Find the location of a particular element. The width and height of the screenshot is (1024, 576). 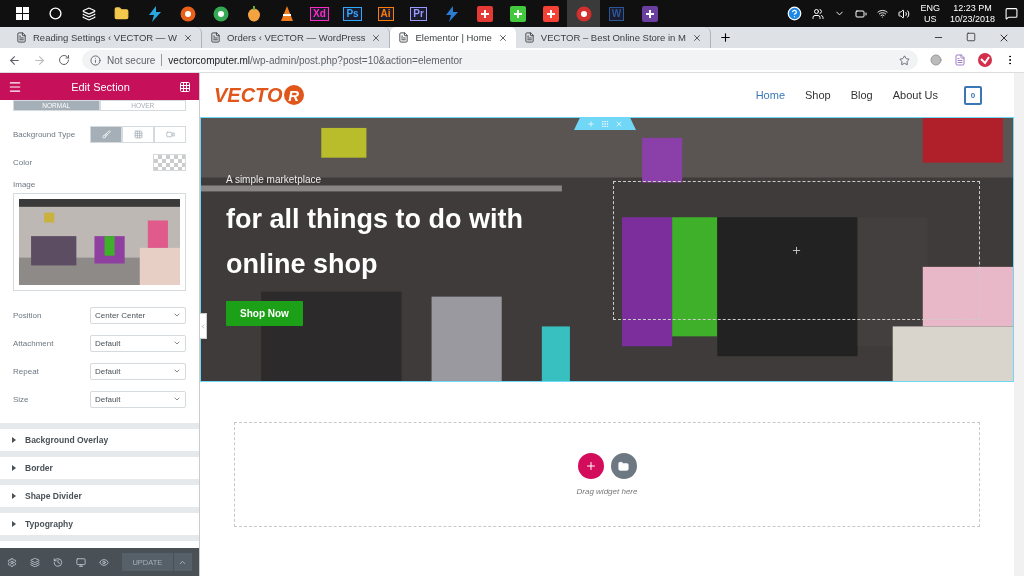

app-label: Ps is located at coordinates (352, 13).